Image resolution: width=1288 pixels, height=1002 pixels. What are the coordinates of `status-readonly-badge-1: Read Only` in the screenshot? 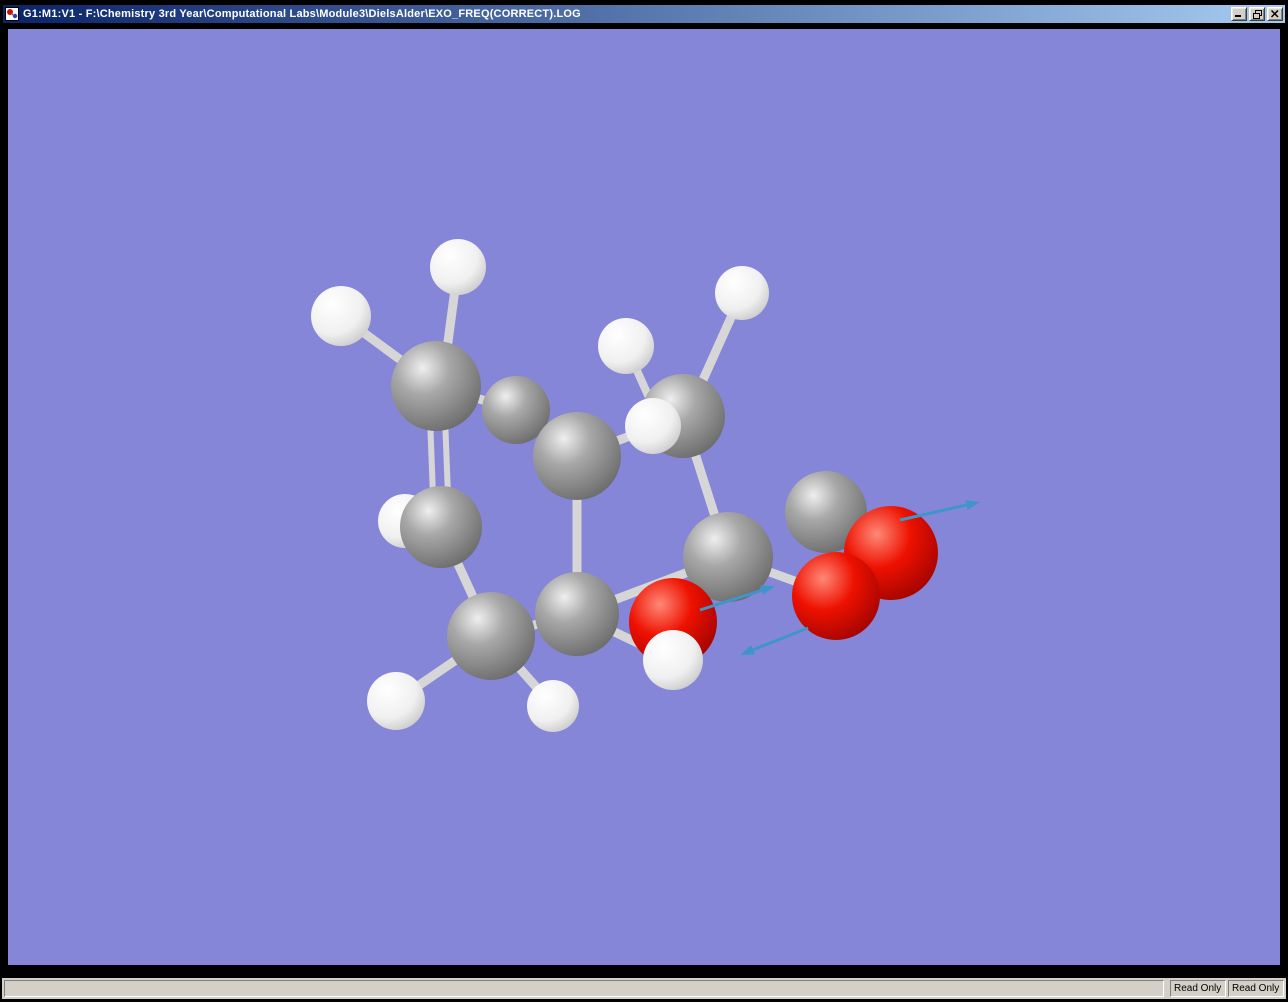 It's located at (1198, 988).